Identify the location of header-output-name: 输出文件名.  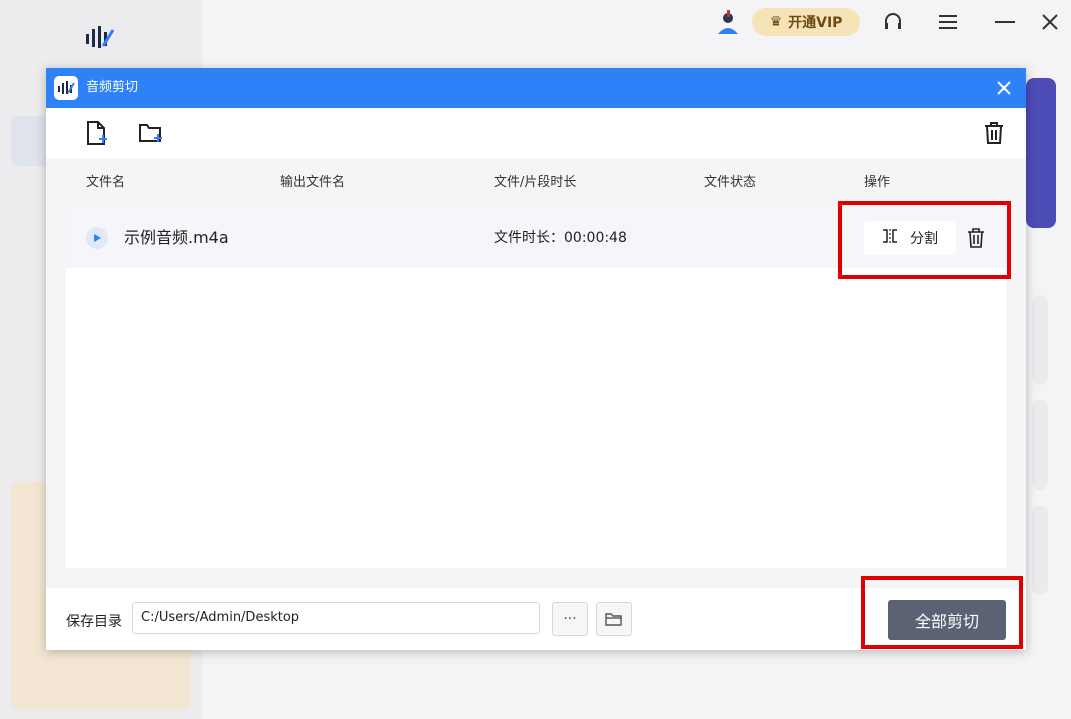
(313, 182).